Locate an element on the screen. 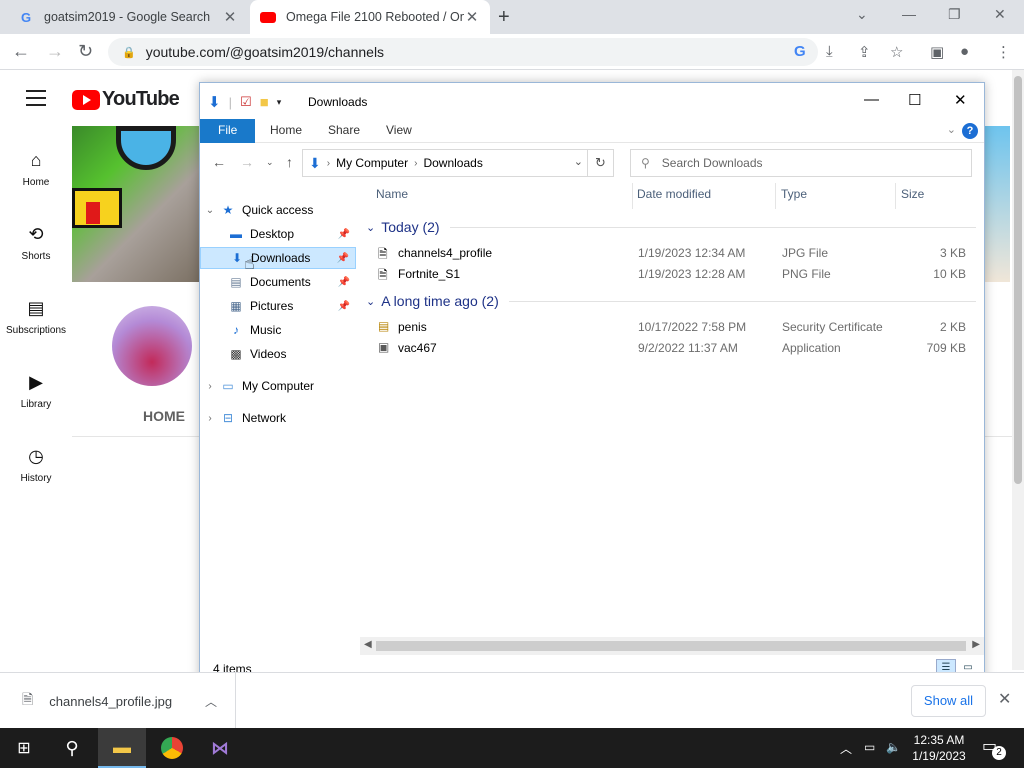  close-downloads-bar-icon: ✕ is located at coordinates (1004, 699).